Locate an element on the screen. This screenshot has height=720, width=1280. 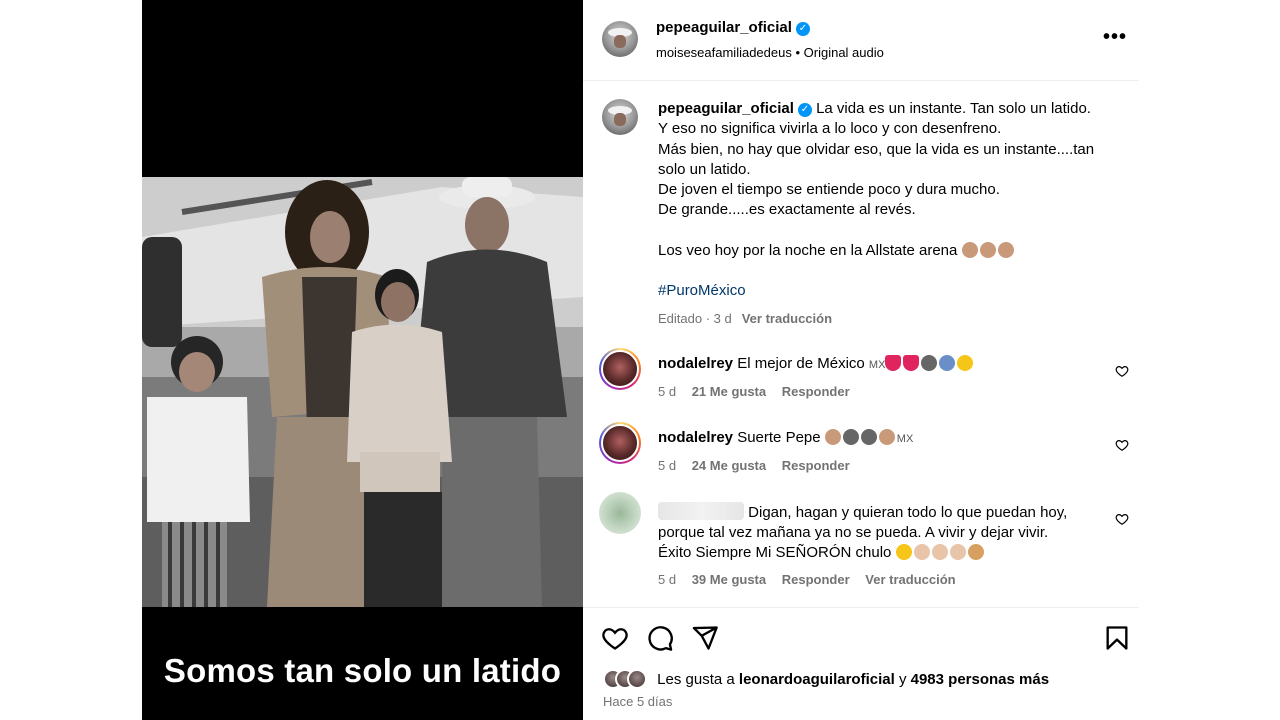
heart-eyes-emoji-icon is located at coordinates (903, 552).